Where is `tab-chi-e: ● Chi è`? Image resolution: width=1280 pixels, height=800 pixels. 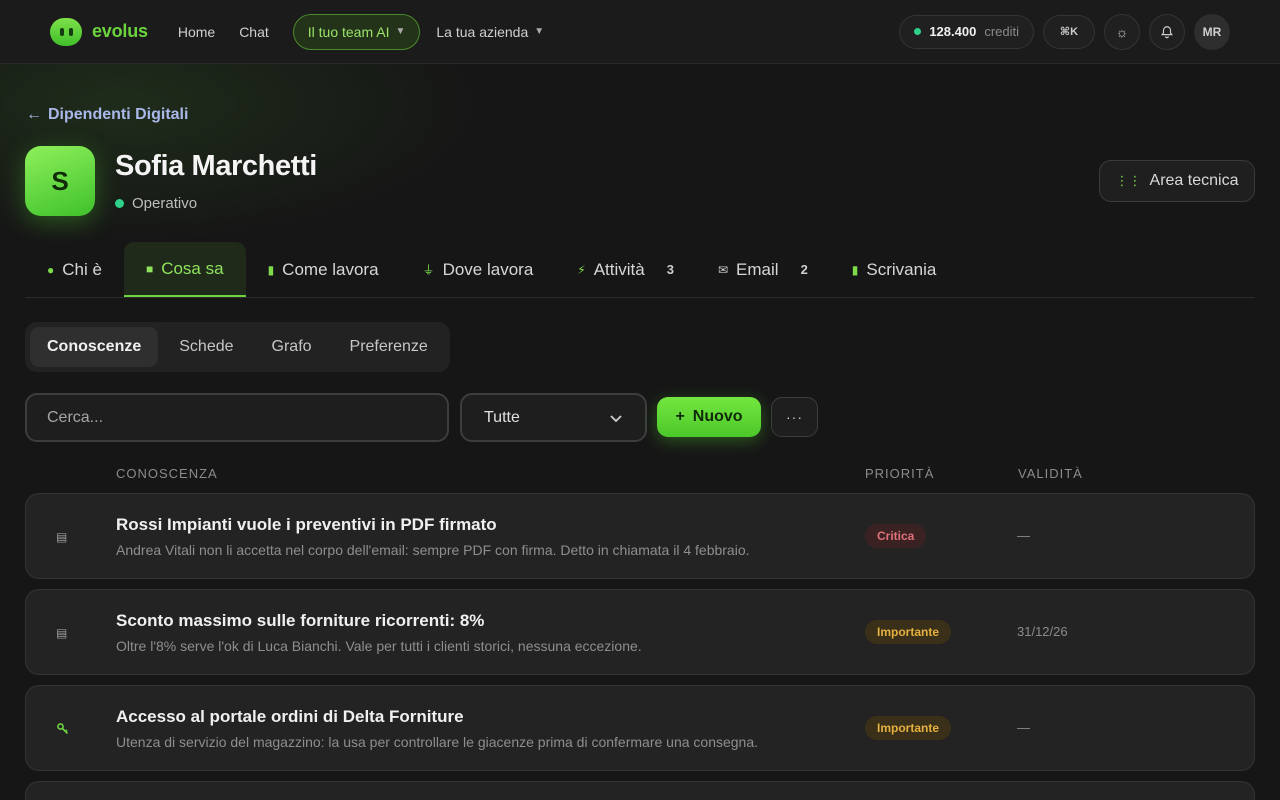 tab-chi-e: ● Chi è is located at coordinates (74, 269).